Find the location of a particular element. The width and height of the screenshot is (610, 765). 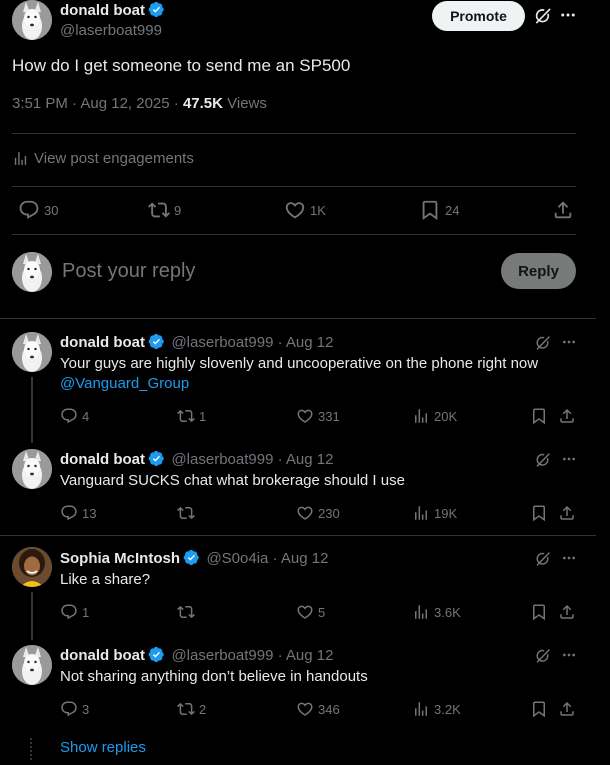

like-count: 230 is located at coordinates (329, 513).